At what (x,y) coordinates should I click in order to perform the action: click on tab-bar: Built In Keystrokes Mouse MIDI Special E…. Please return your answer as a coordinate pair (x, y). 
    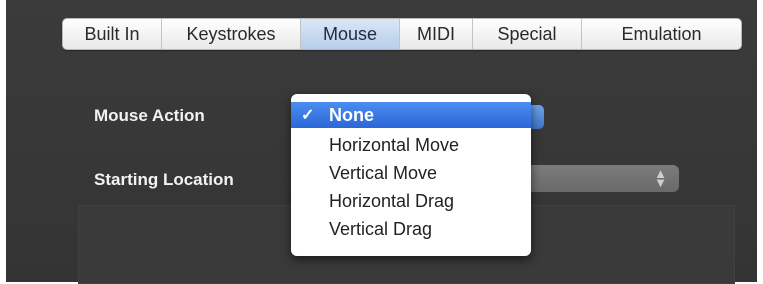
    Looking at the image, I should click on (402, 34).